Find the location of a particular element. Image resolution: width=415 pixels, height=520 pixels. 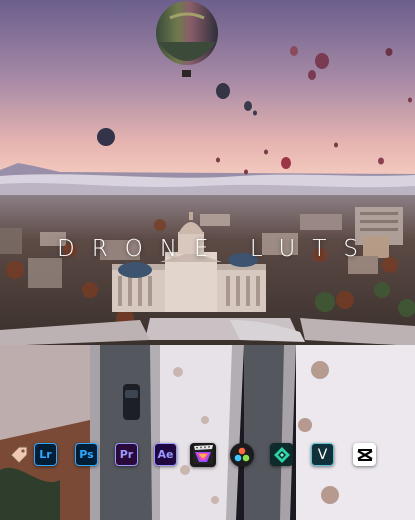

photoshop-icon: Ps is located at coordinates (86, 454).